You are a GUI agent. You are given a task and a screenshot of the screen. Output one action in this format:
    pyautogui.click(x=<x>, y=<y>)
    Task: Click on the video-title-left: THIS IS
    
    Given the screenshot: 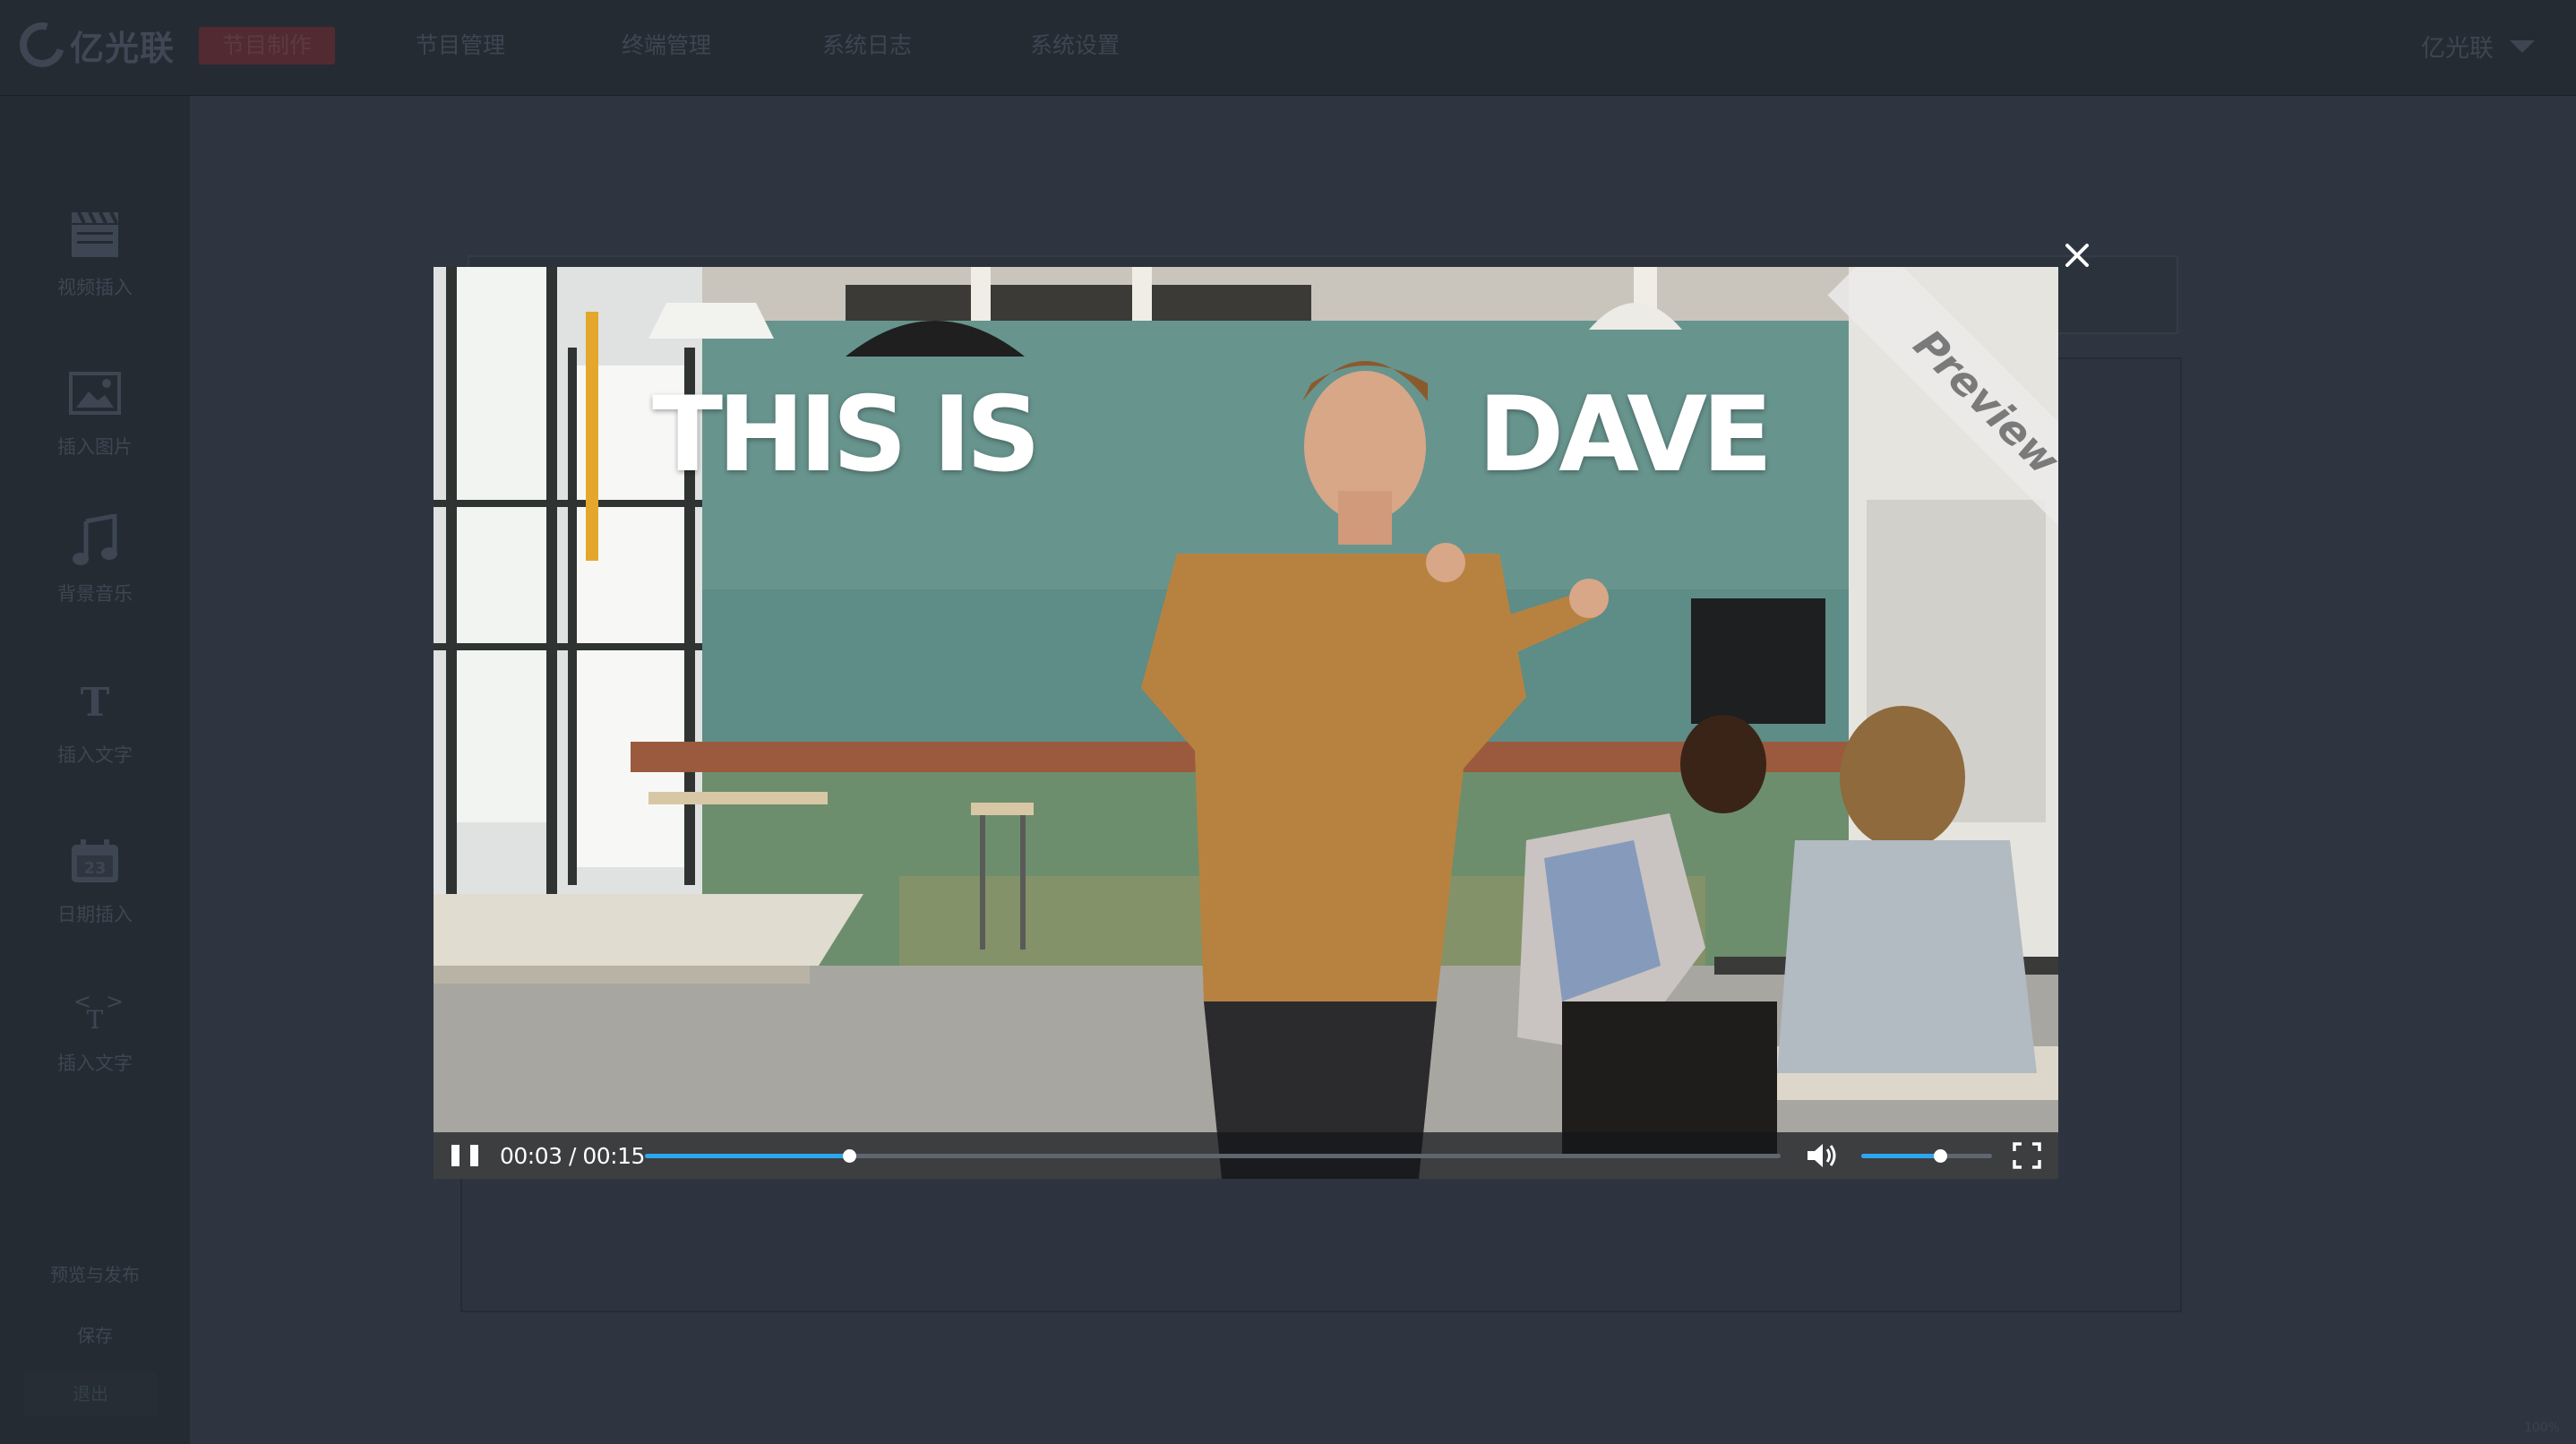 What is the action you would take?
    pyautogui.click(x=846, y=434)
    